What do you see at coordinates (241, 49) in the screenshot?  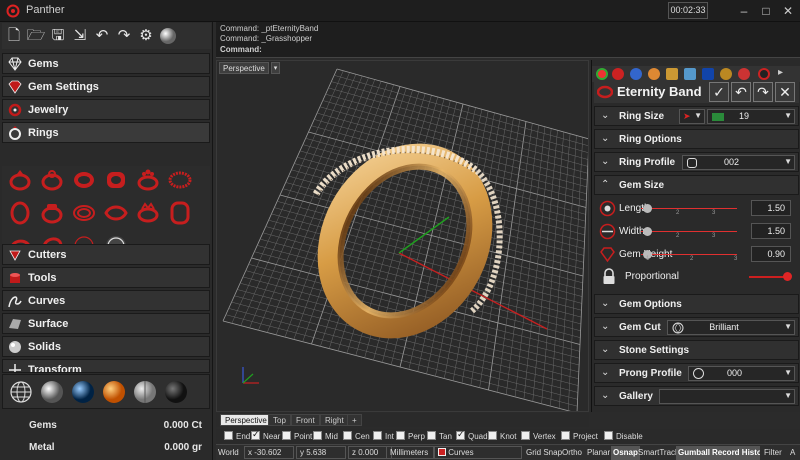 I see `command-prompt: Command:` at bounding box center [241, 49].